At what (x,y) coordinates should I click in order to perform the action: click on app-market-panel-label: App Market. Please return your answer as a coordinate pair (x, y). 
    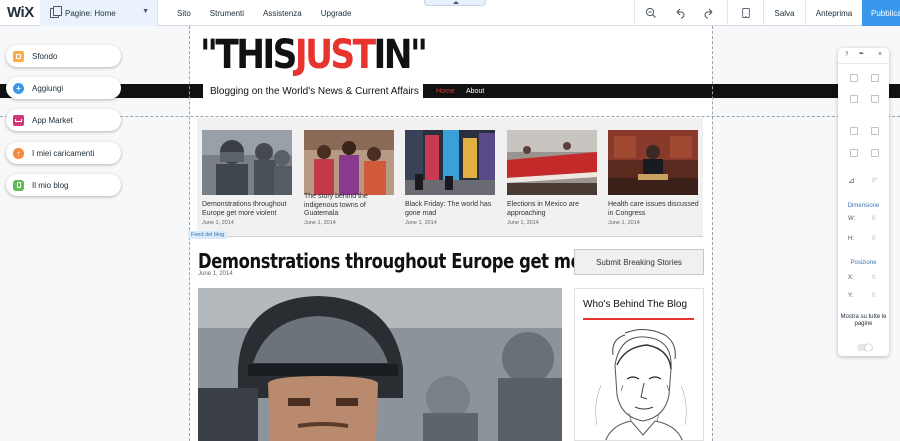
    Looking at the image, I should click on (52, 120).